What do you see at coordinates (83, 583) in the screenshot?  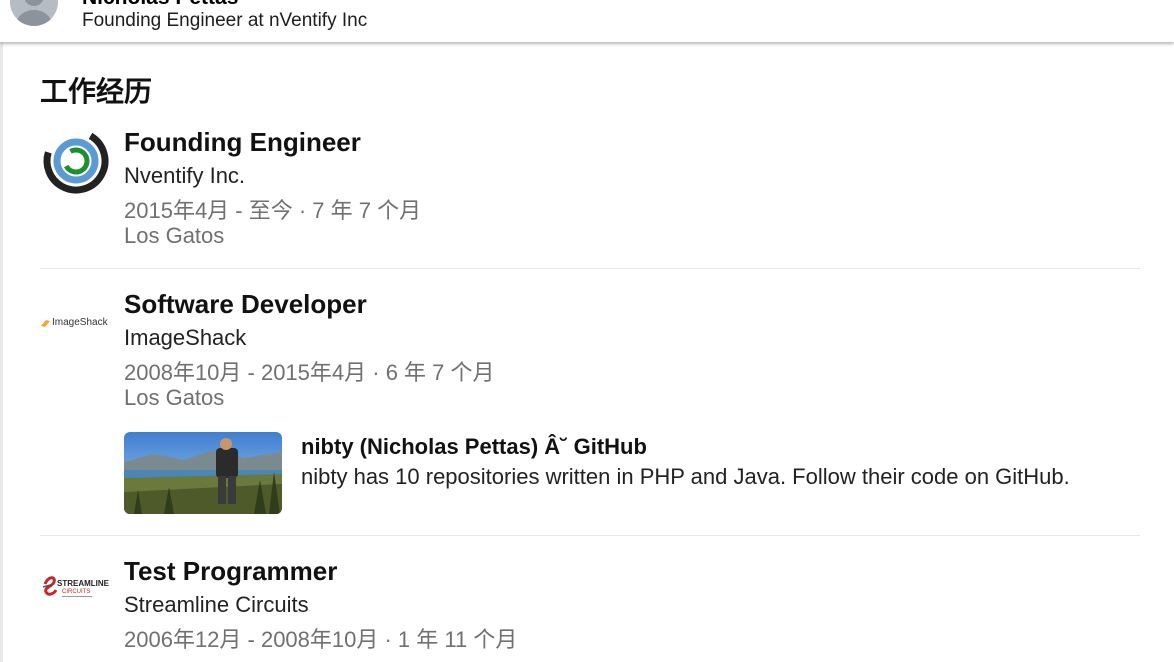 I see `streamline-logo-text: STREAMLINE` at bounding box center [83, 583].